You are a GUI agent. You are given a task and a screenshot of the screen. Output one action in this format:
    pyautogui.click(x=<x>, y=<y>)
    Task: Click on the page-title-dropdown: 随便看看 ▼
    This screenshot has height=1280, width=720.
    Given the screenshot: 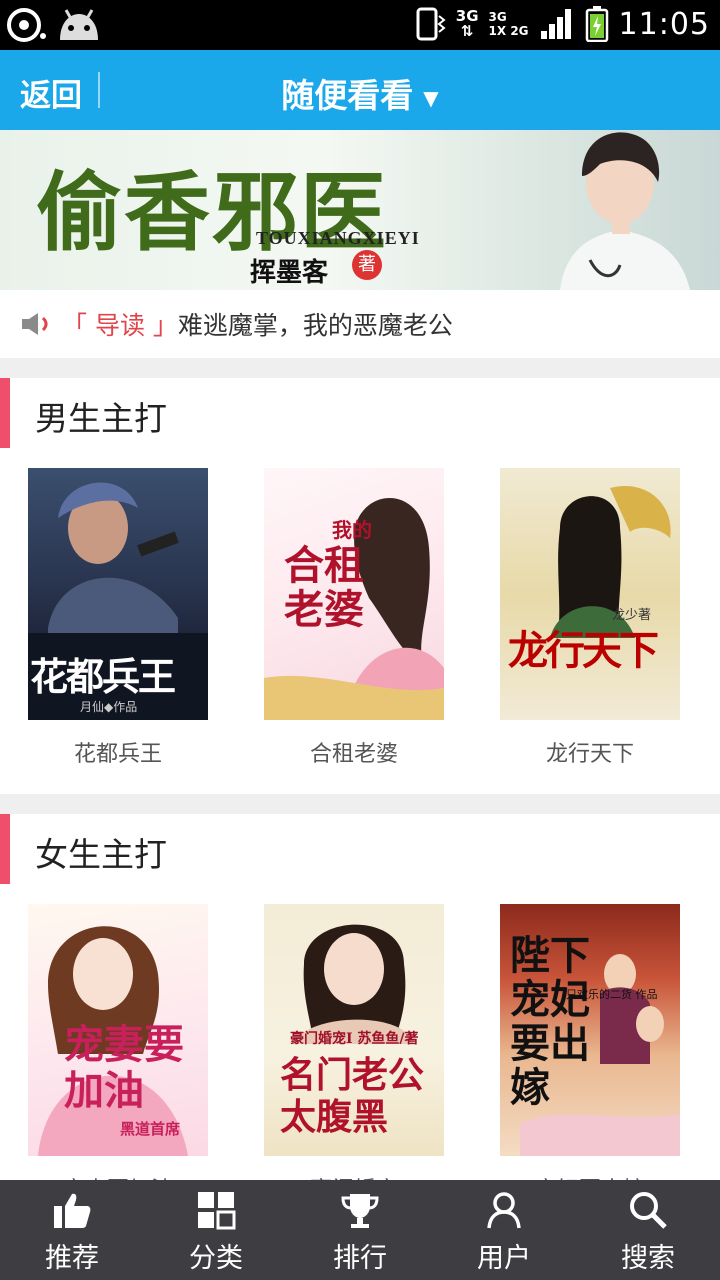 What is the action you would take?
    pyautogui.click(x=360, y=93)
    